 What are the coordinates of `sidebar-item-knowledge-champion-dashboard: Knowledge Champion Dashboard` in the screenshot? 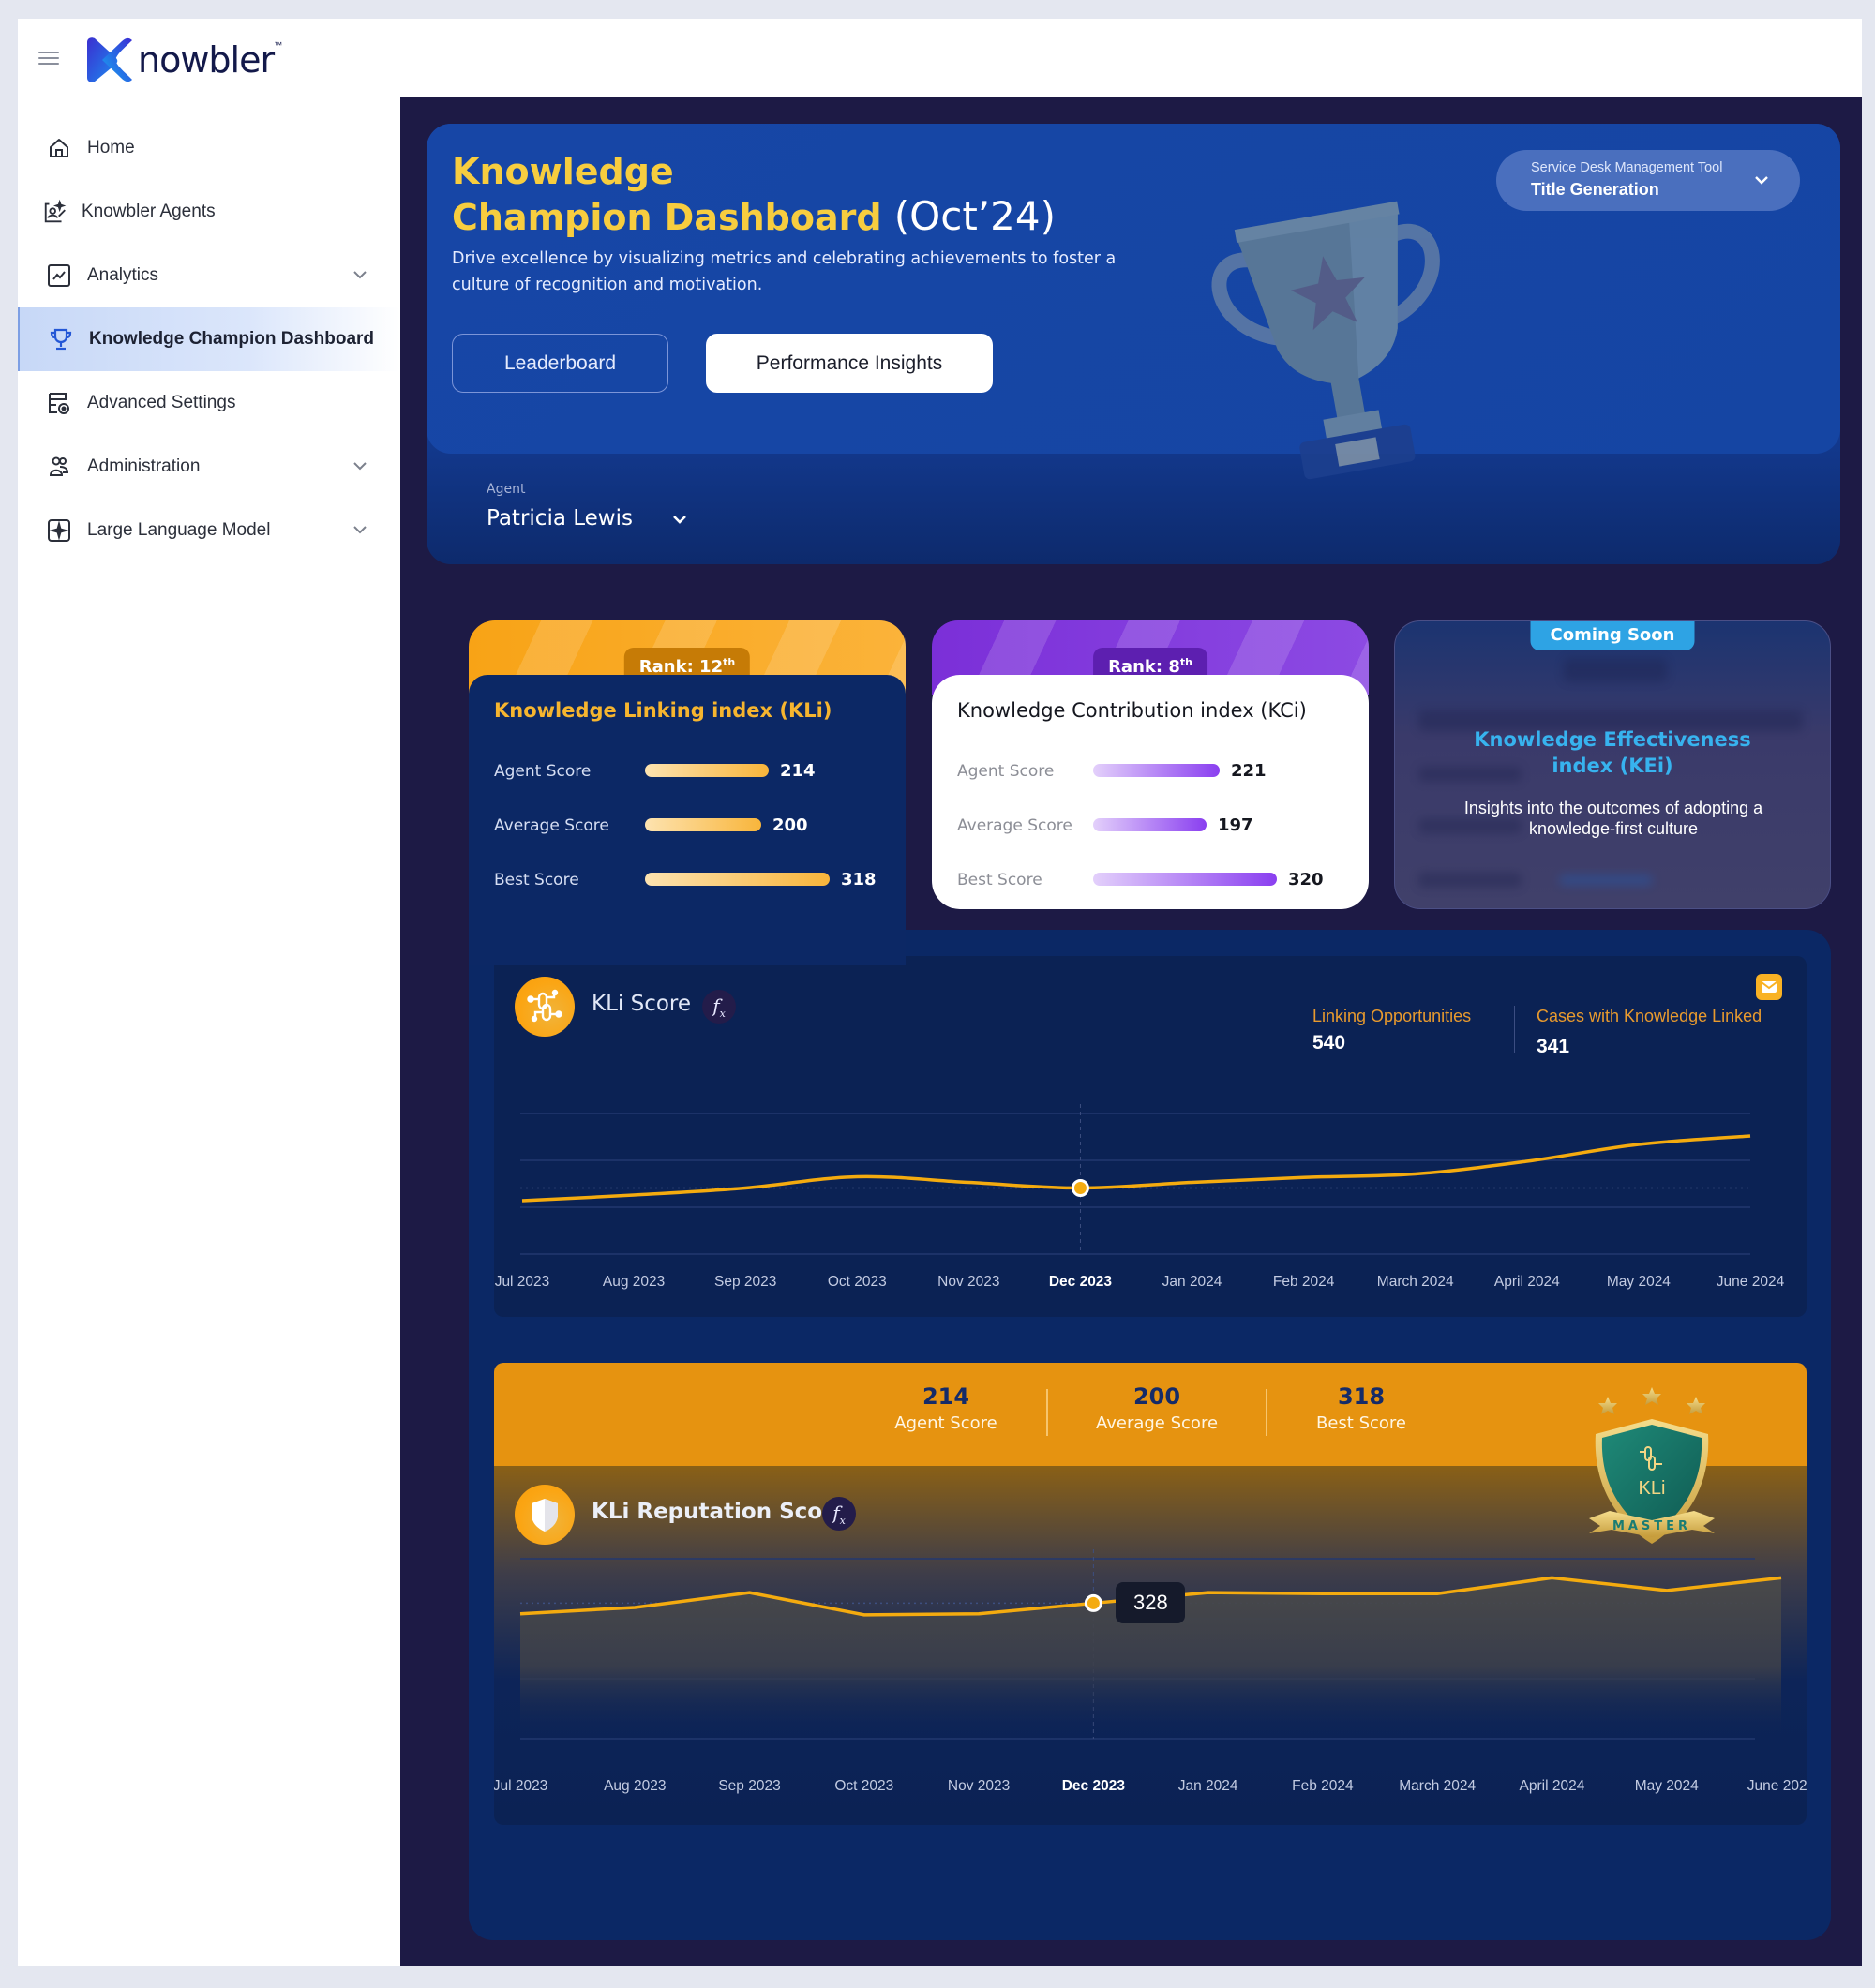 It's located at (209, 339).